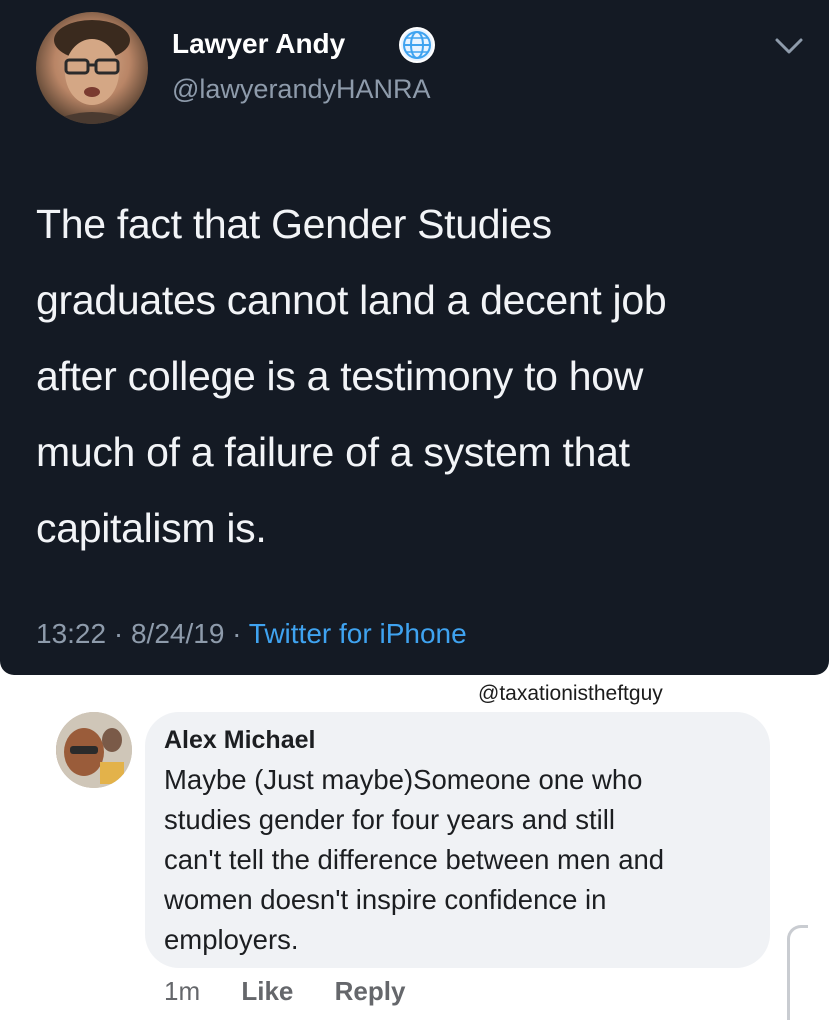  I want to click on comment-text-line: women doesn't inspire confidence in, so click(385, 899).